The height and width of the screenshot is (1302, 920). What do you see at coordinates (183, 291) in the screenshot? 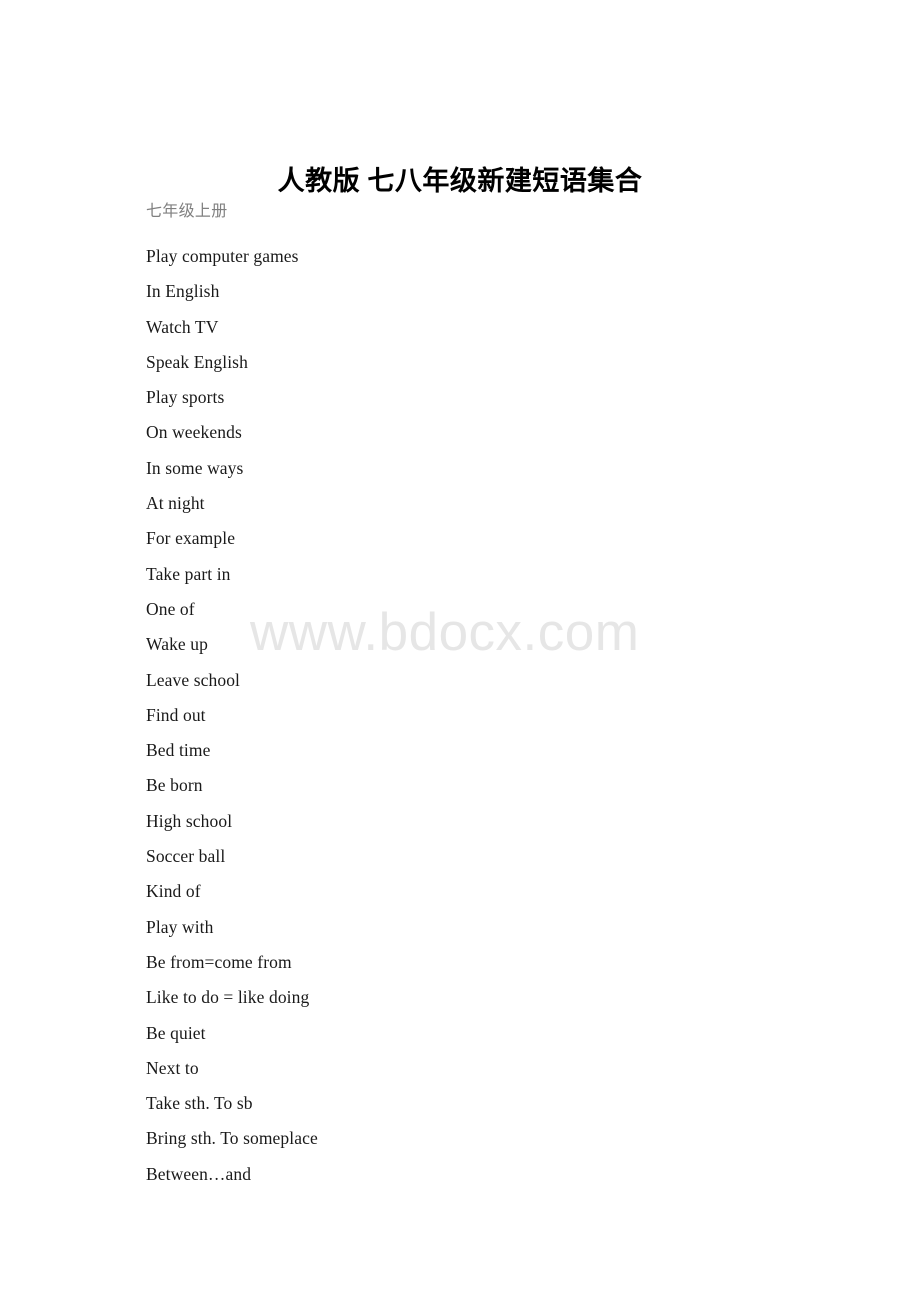
I see `list-item: In English` at bounding box center [183, 291].